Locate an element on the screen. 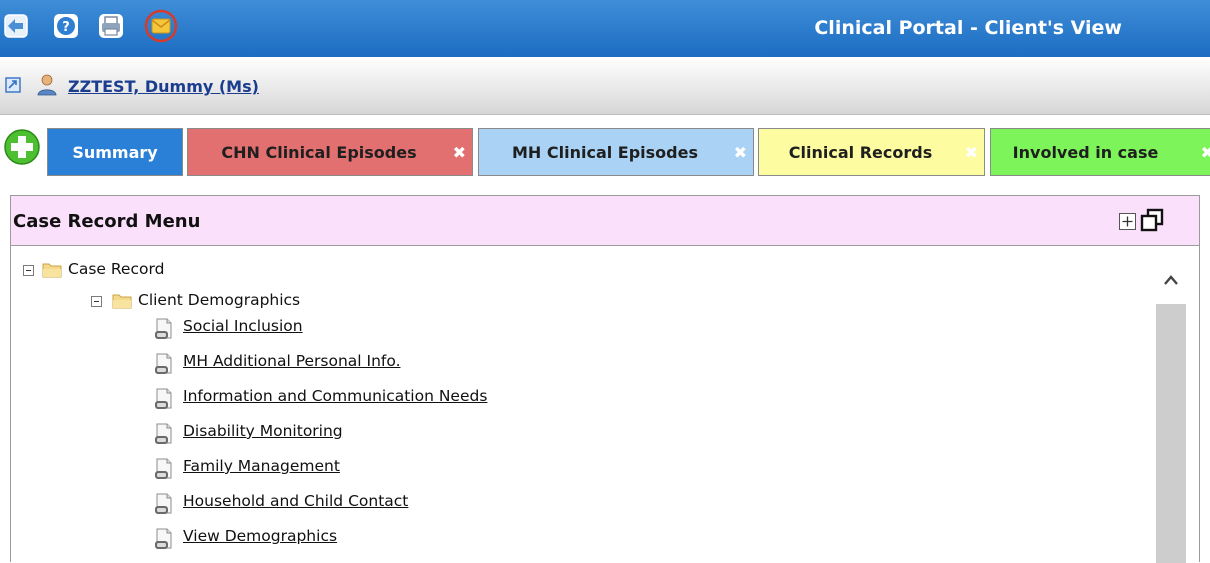 The width and height of the screenshot is (1210, 563). tab-label: Summary is located at coordinates (115, 152).